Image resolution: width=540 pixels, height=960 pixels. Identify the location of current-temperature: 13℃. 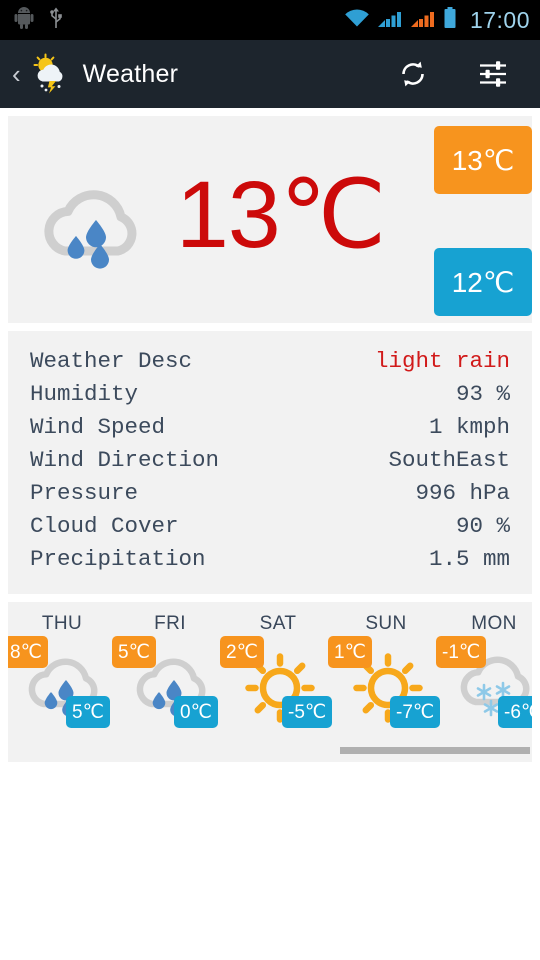
(281, 215).